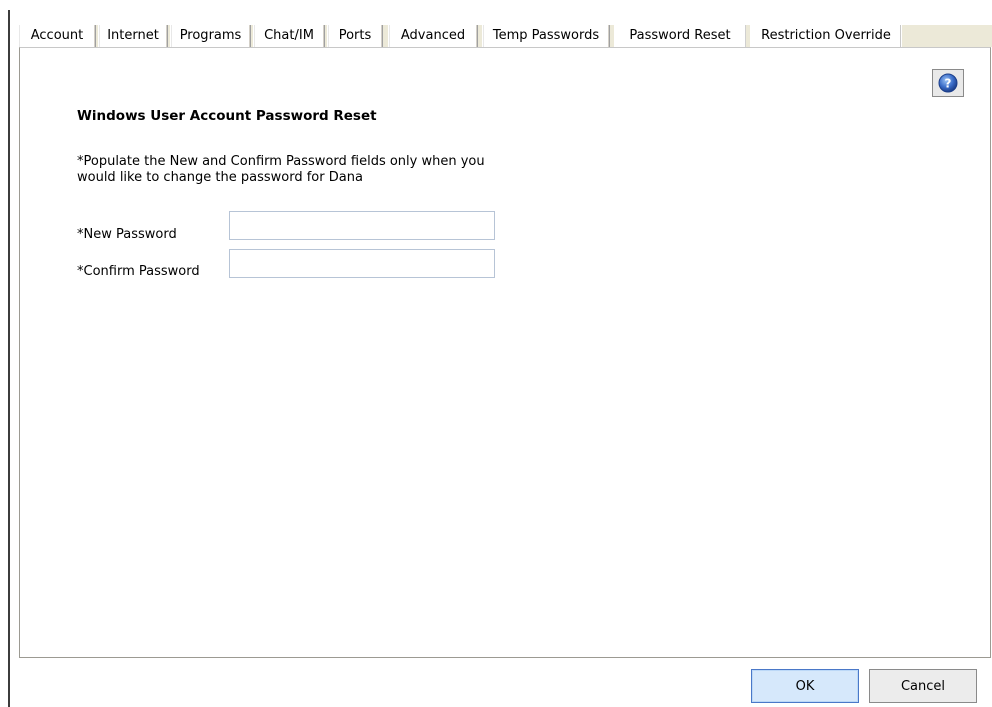  Describe the element at coordinates (923, 686) in the screenshot. I see `cancel-button: Cancel` at that location.